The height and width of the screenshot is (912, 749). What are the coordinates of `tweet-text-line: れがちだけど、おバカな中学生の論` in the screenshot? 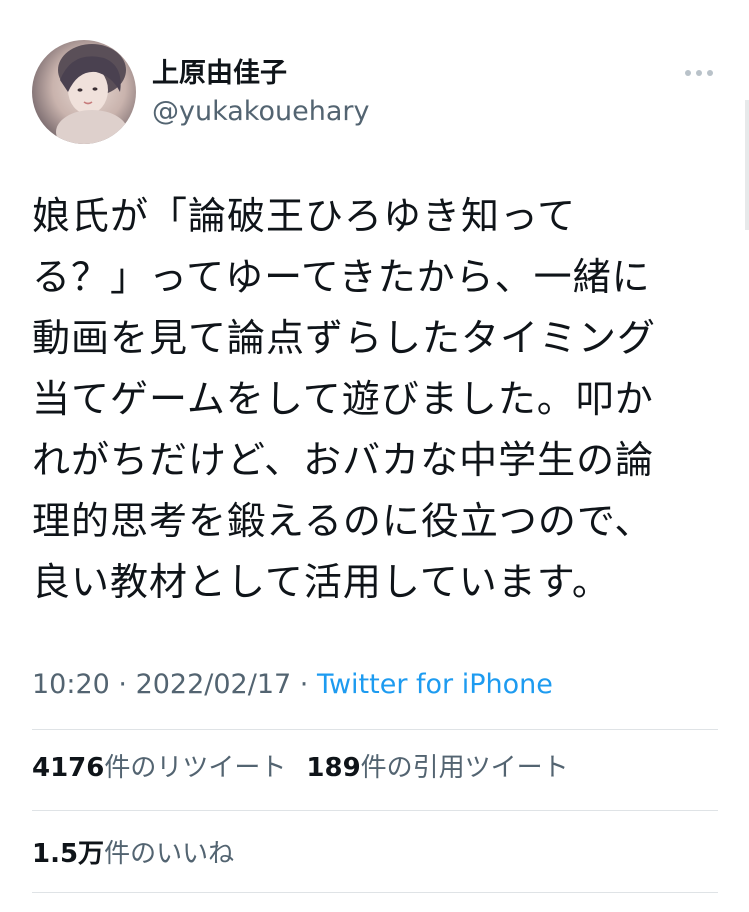 It's located at (343, 460).